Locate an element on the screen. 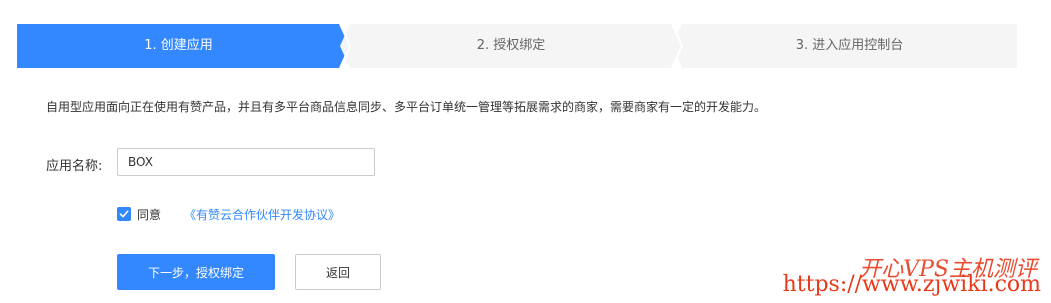 The height and width of the screenshot is (303, 1051). agree-checkbox is located at coordinates (124, 214).